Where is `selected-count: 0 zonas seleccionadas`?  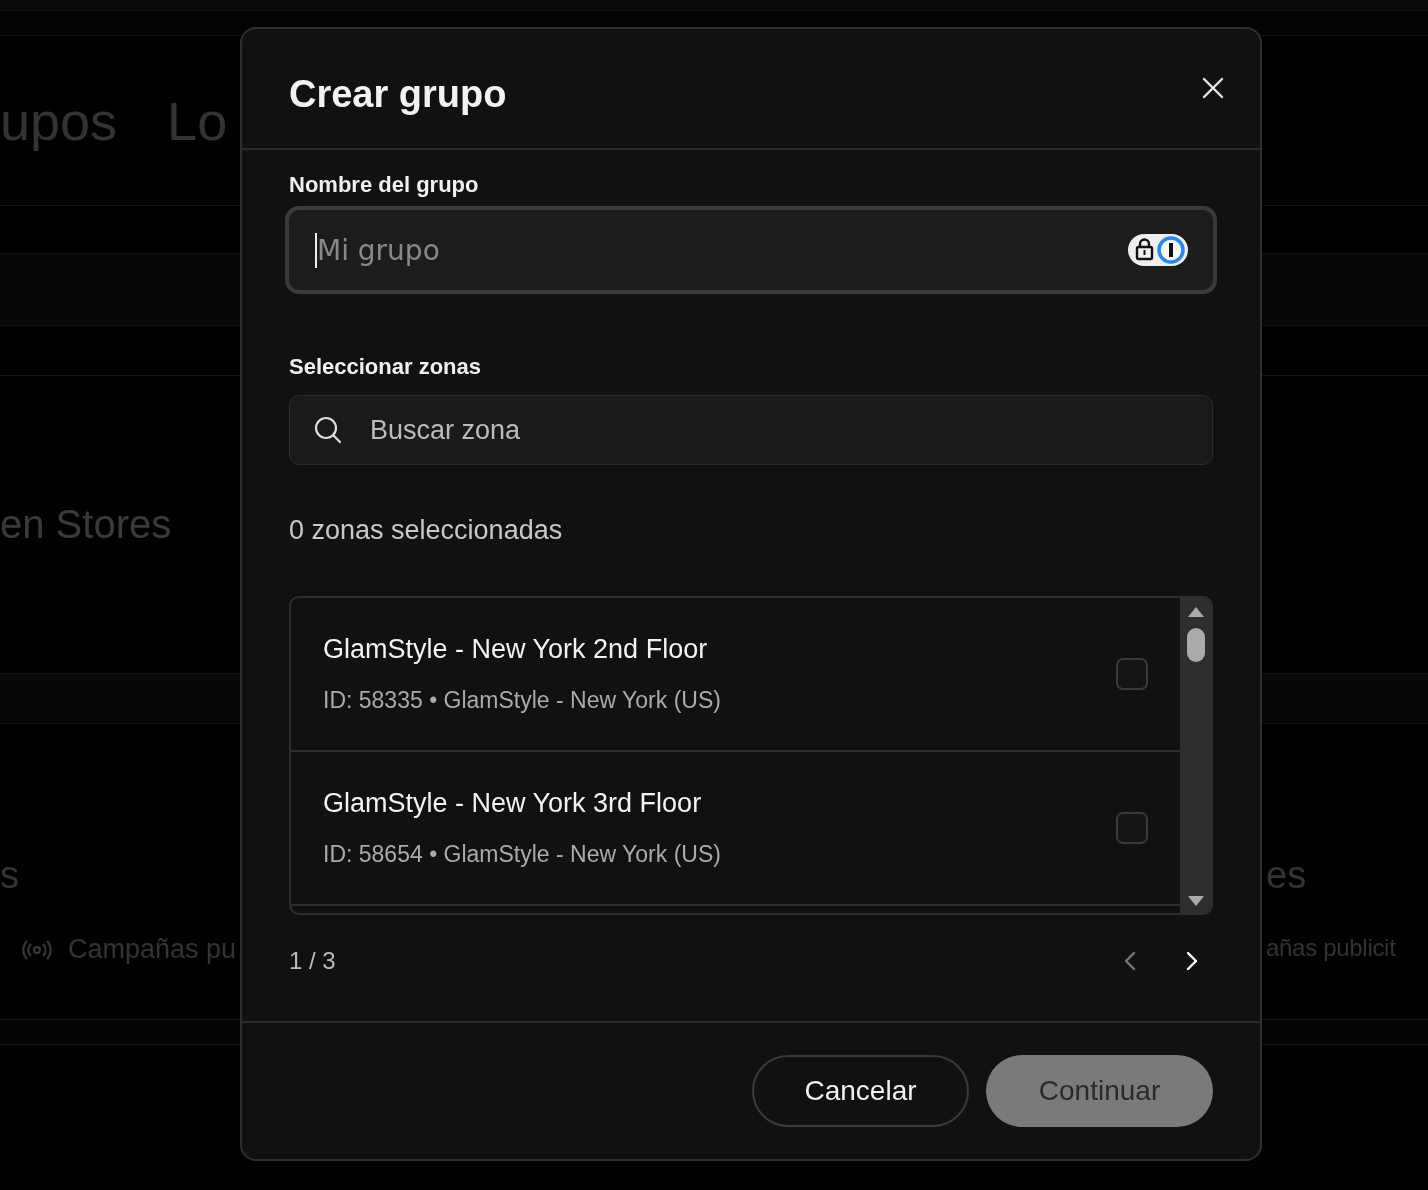
selected-count: 0 zonas seleccionadas is located at coordinates (426, 530).